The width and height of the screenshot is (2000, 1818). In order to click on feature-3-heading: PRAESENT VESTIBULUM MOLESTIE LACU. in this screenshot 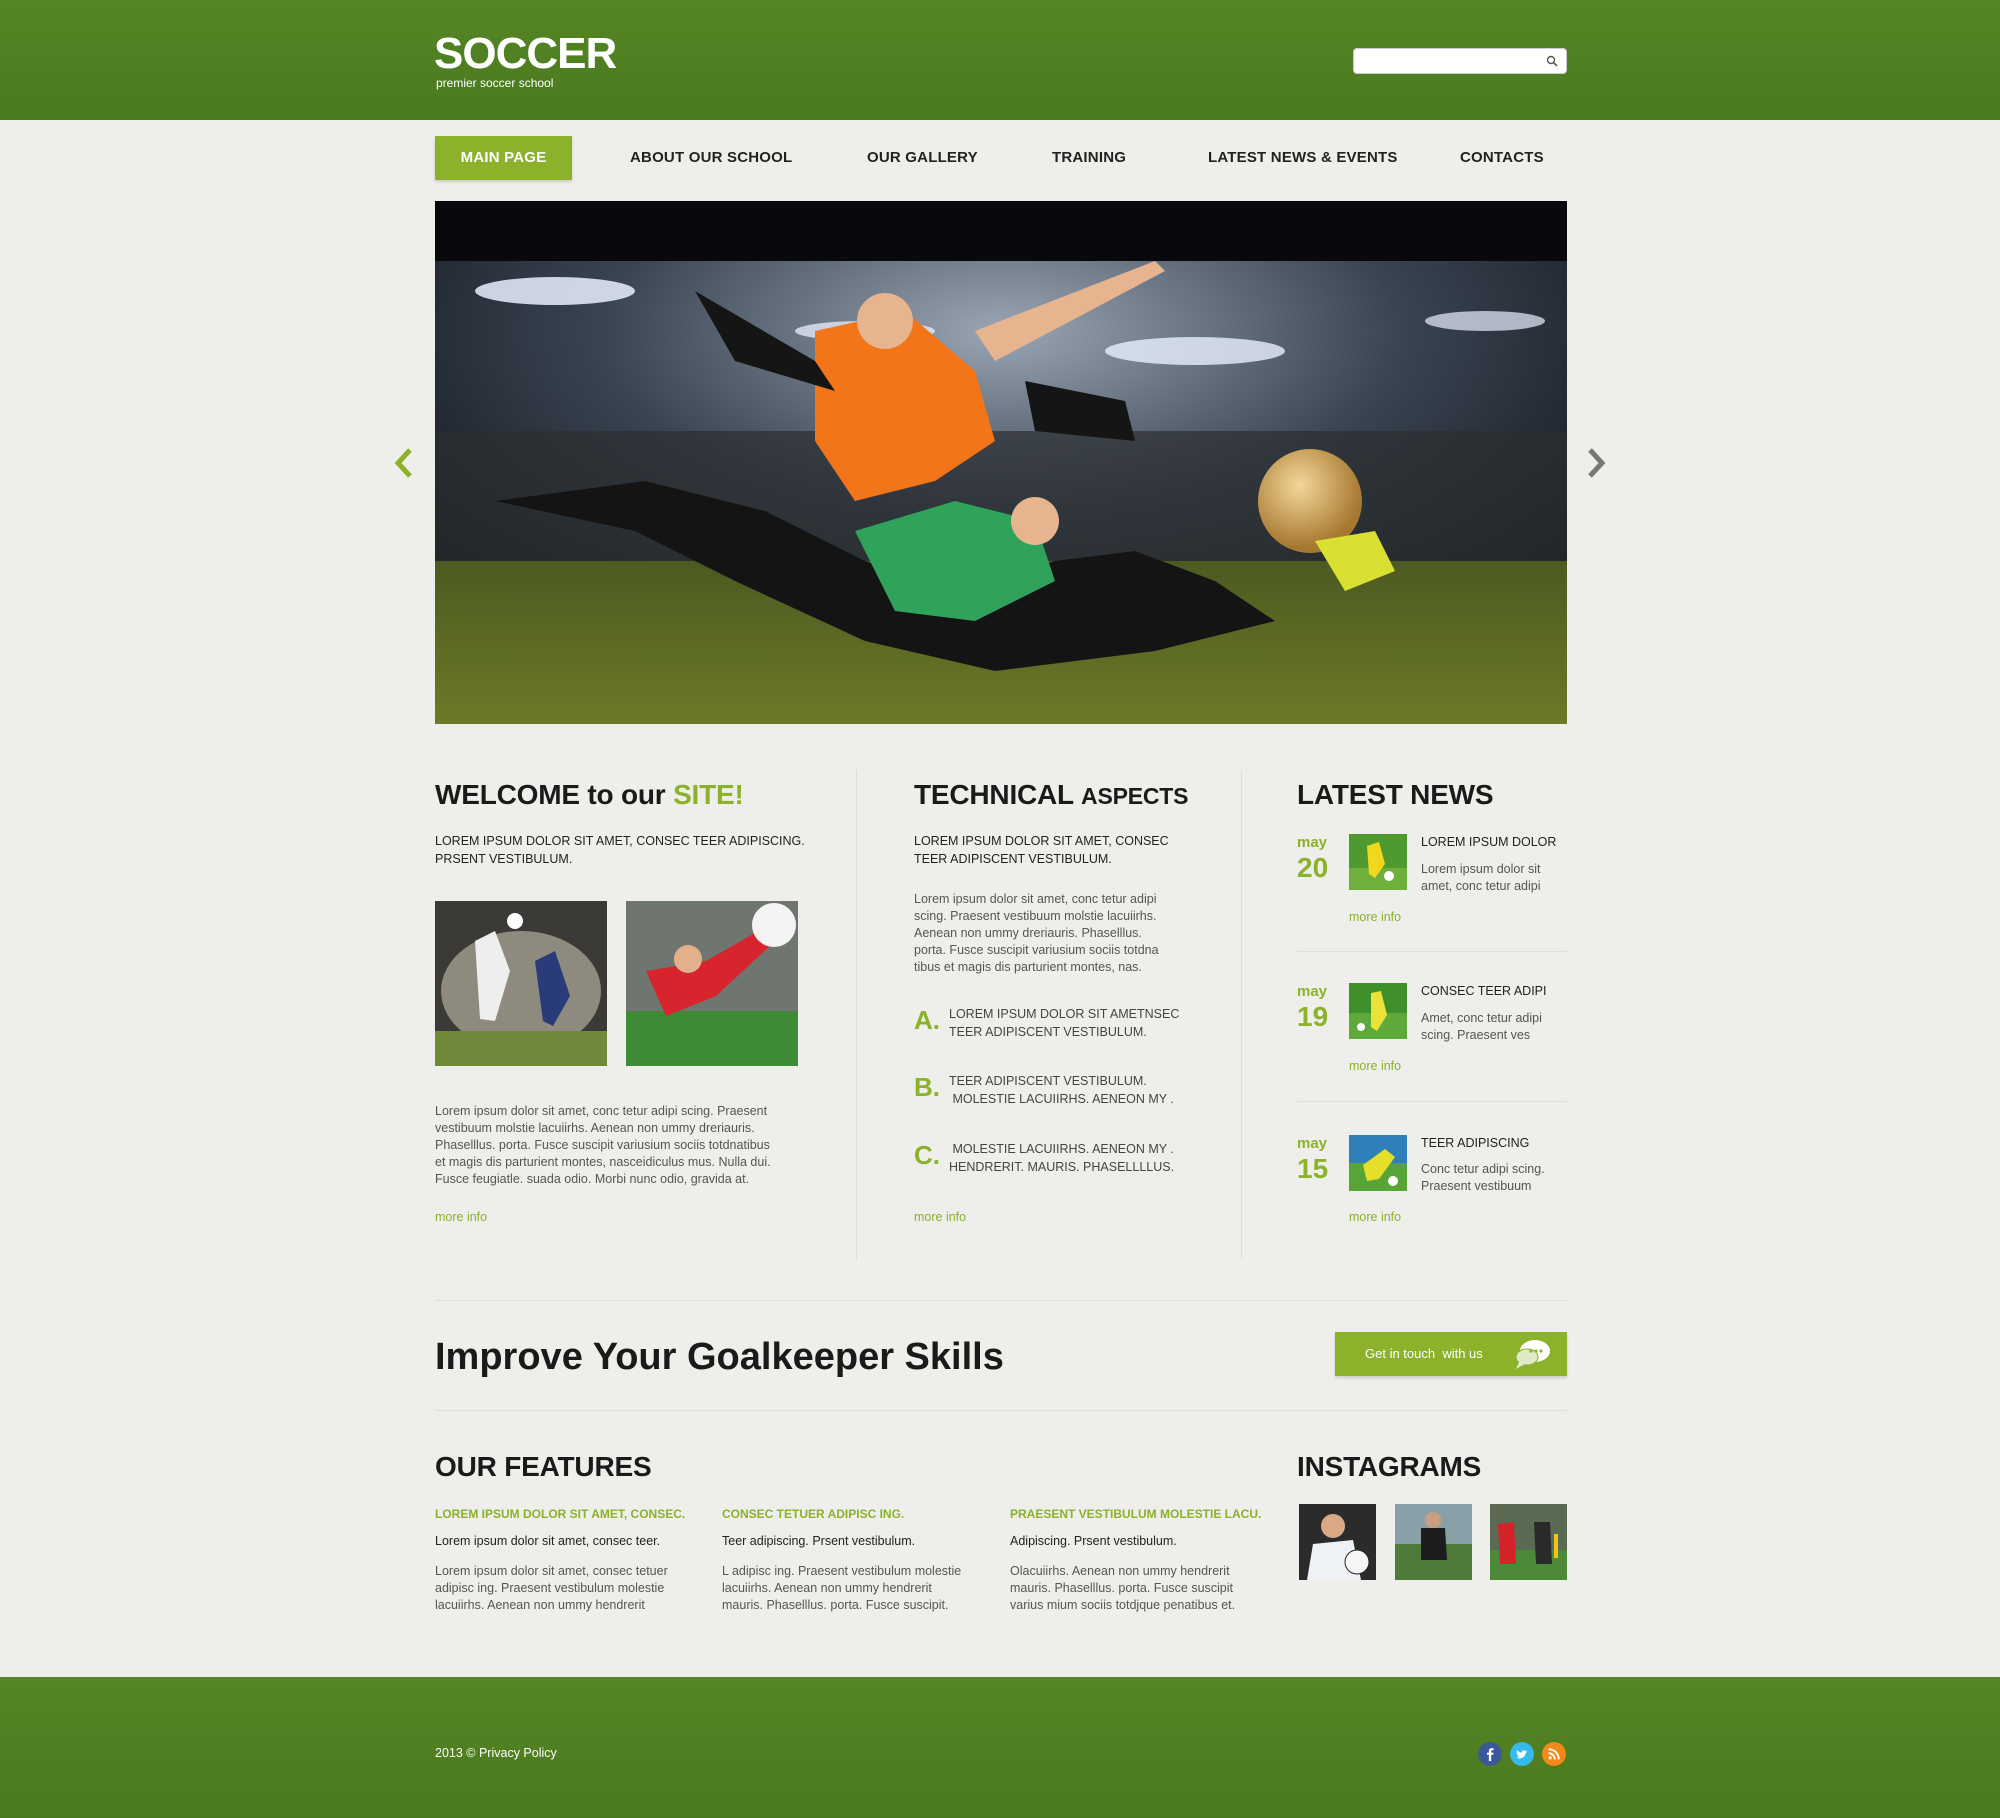, I will do `click(1136, 1514)`.